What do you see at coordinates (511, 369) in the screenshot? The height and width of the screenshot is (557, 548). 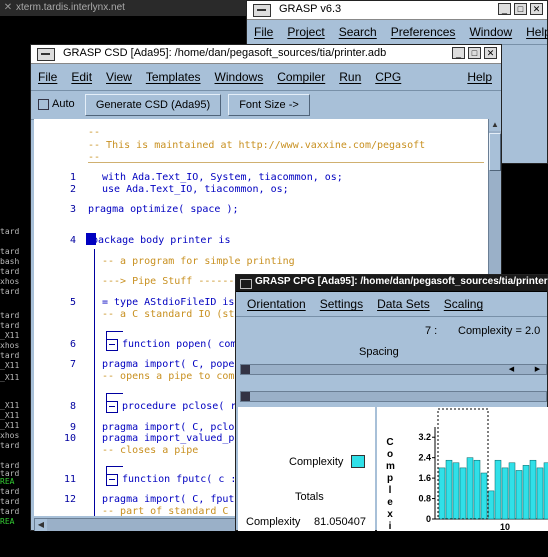 I see `slider-left-icon: ◀` at bounding box center [511, 369].